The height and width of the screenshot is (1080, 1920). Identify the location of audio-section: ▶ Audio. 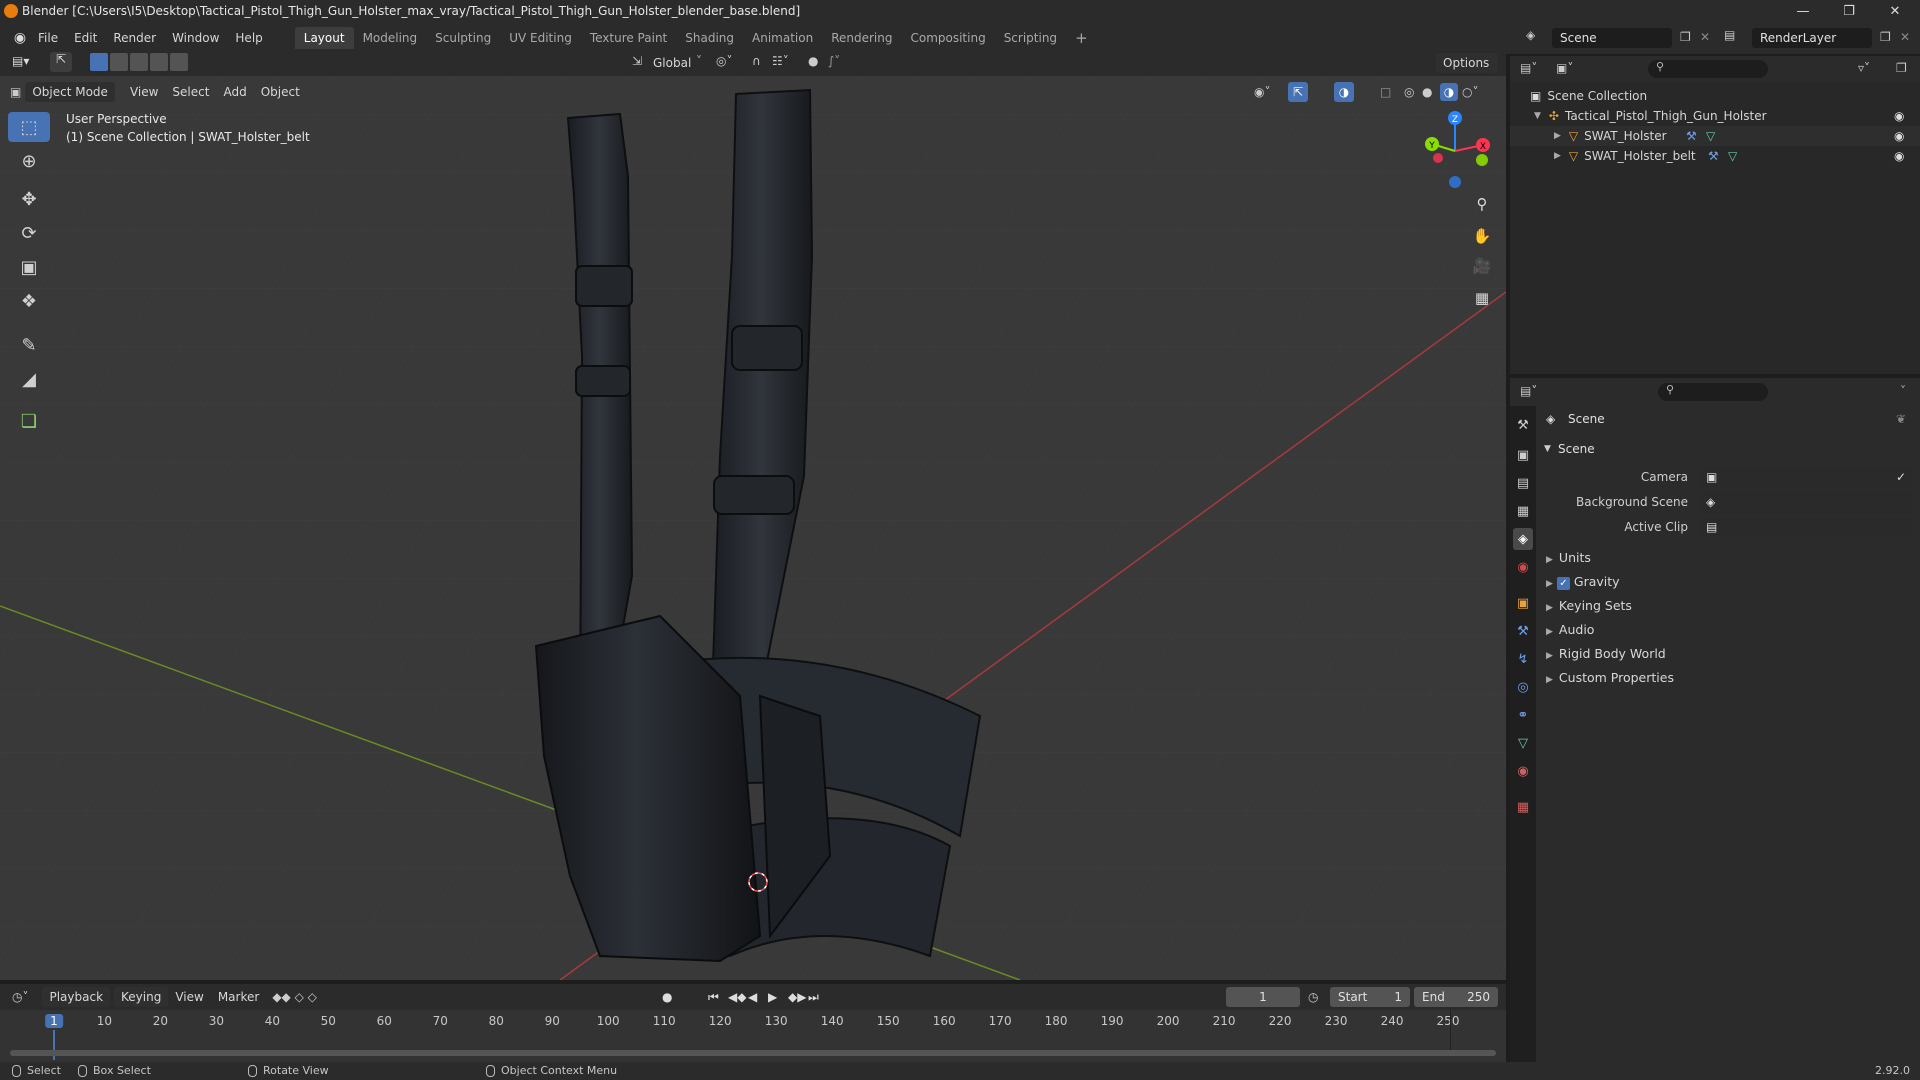
(1570, 629).